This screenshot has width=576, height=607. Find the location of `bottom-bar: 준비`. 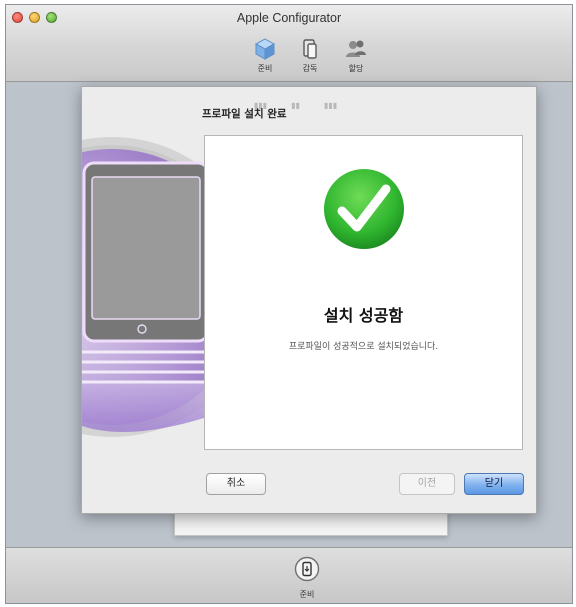

bottom-bar: 준비 is located at coordinates (289, 575).